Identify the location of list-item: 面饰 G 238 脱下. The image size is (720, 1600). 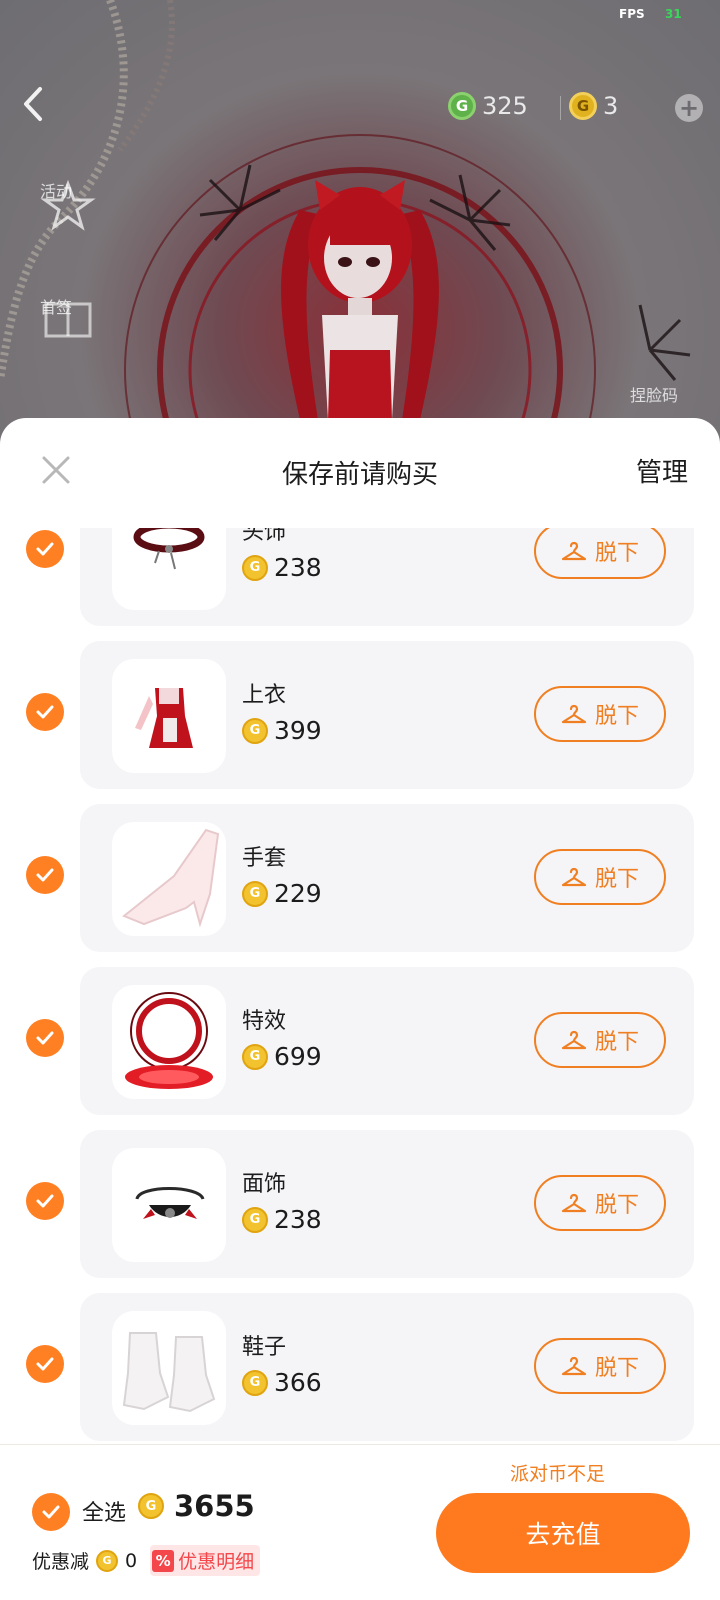
(360, 1211).